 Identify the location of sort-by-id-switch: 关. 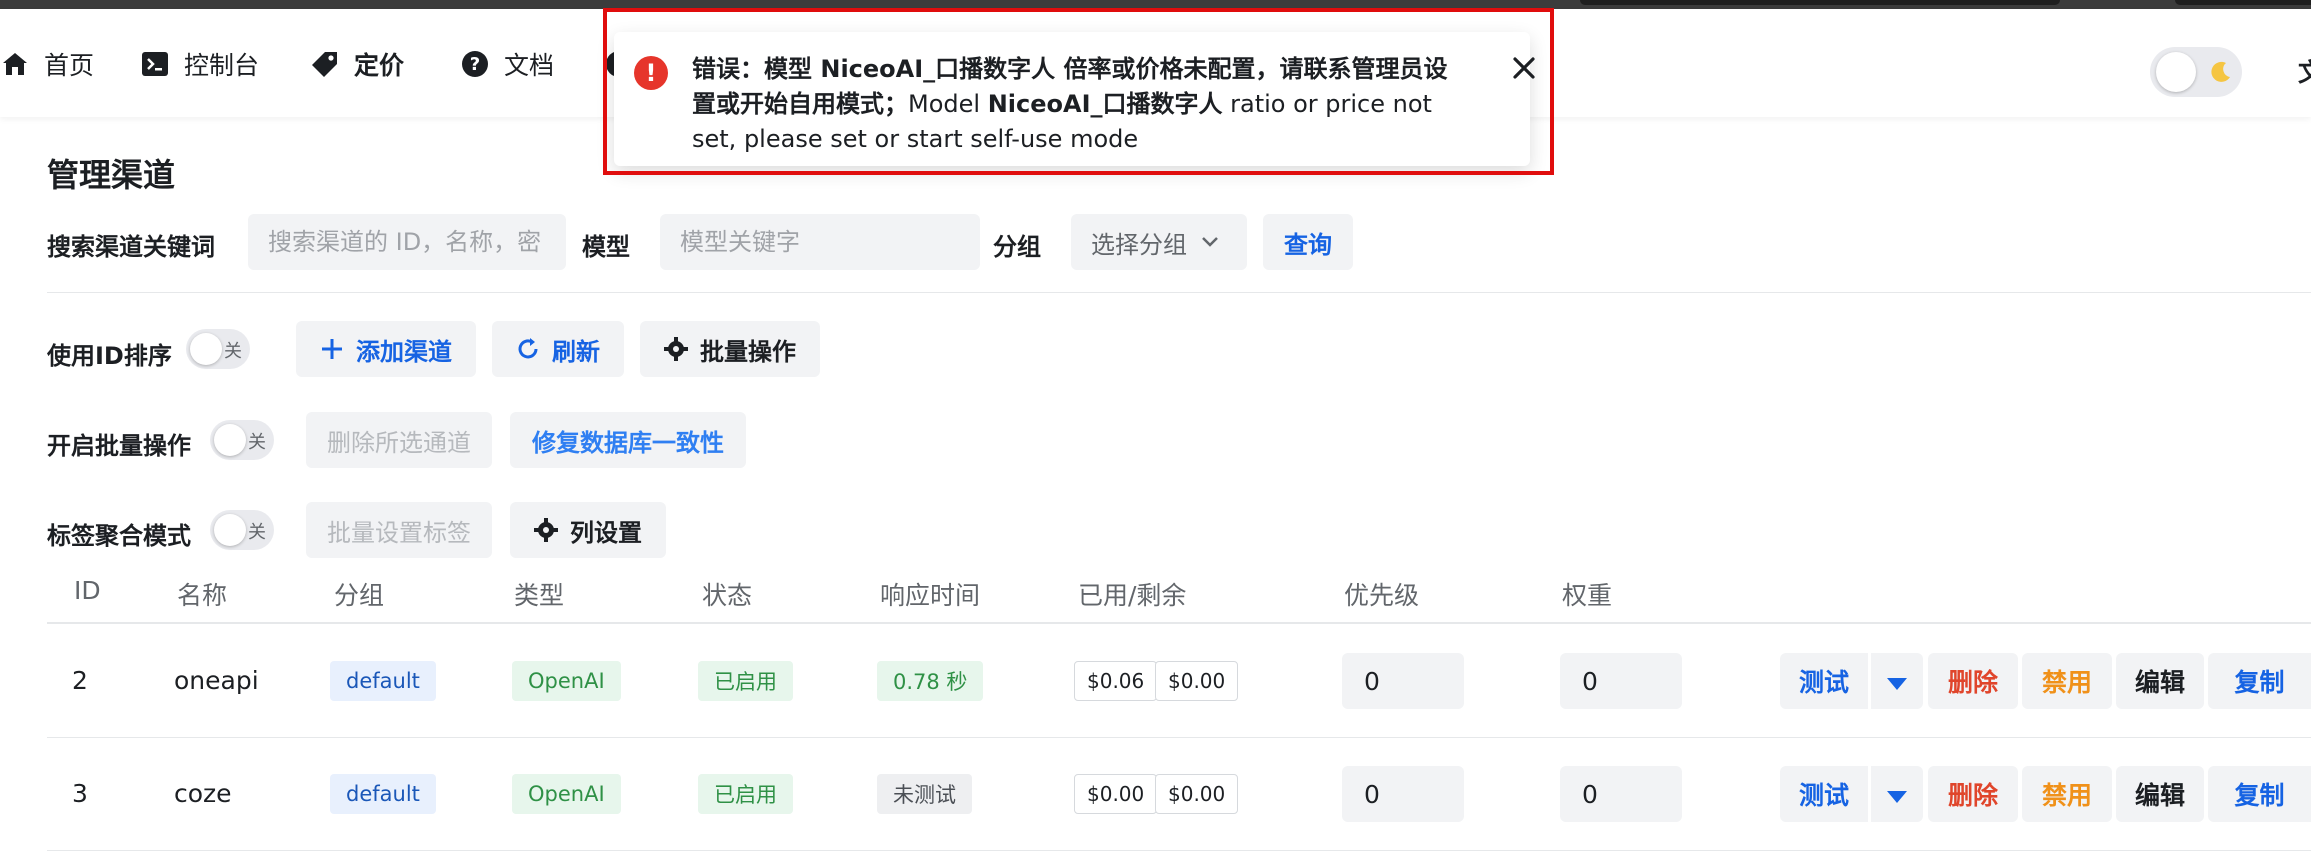
(218, 349).